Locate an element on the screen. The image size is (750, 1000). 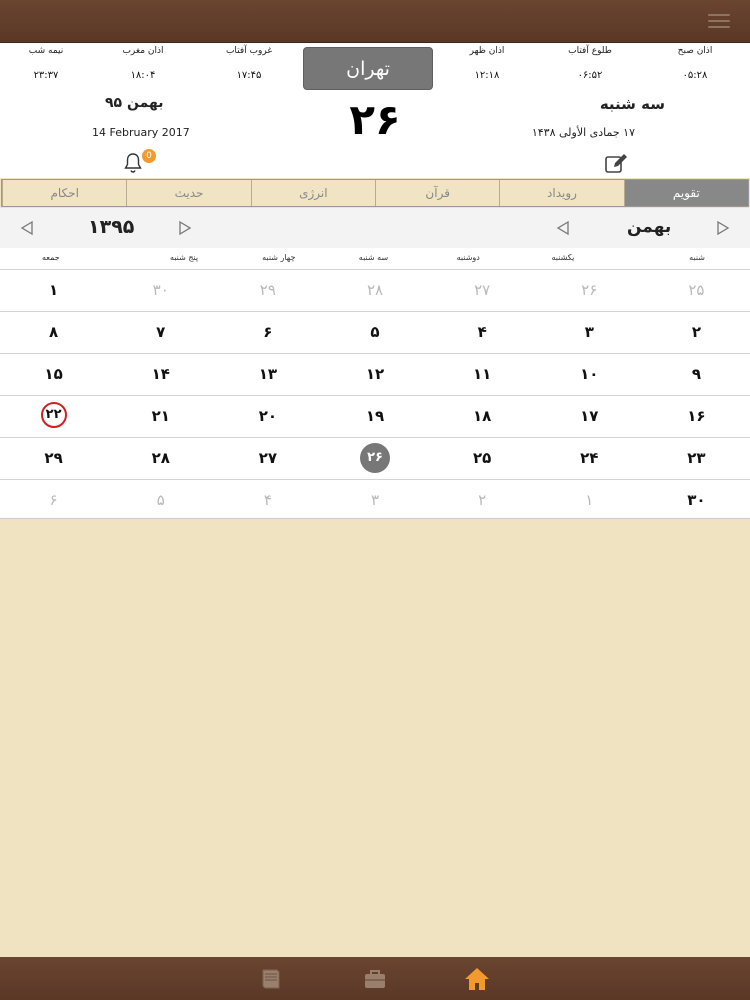
tab-events: رویداد is located at coordinates (561, 193).